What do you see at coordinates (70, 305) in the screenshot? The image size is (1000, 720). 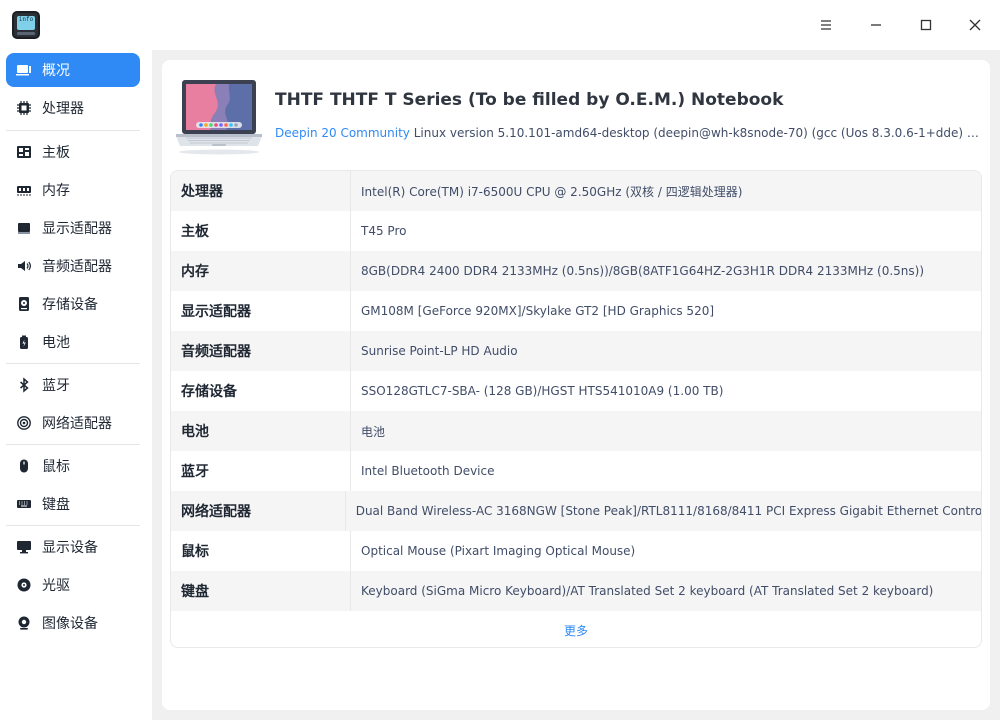 I see `sidebar-item-label: 存储设备` at bounding box center [70, 305].